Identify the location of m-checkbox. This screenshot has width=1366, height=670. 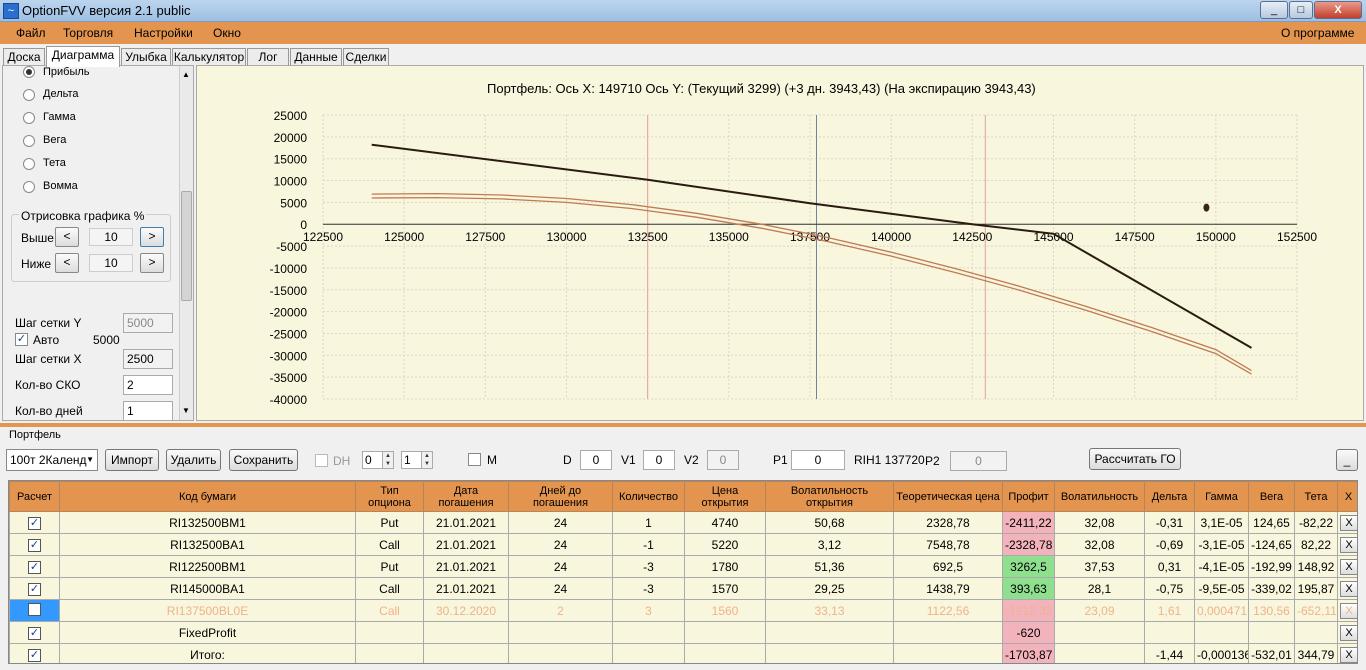
(474, 459).